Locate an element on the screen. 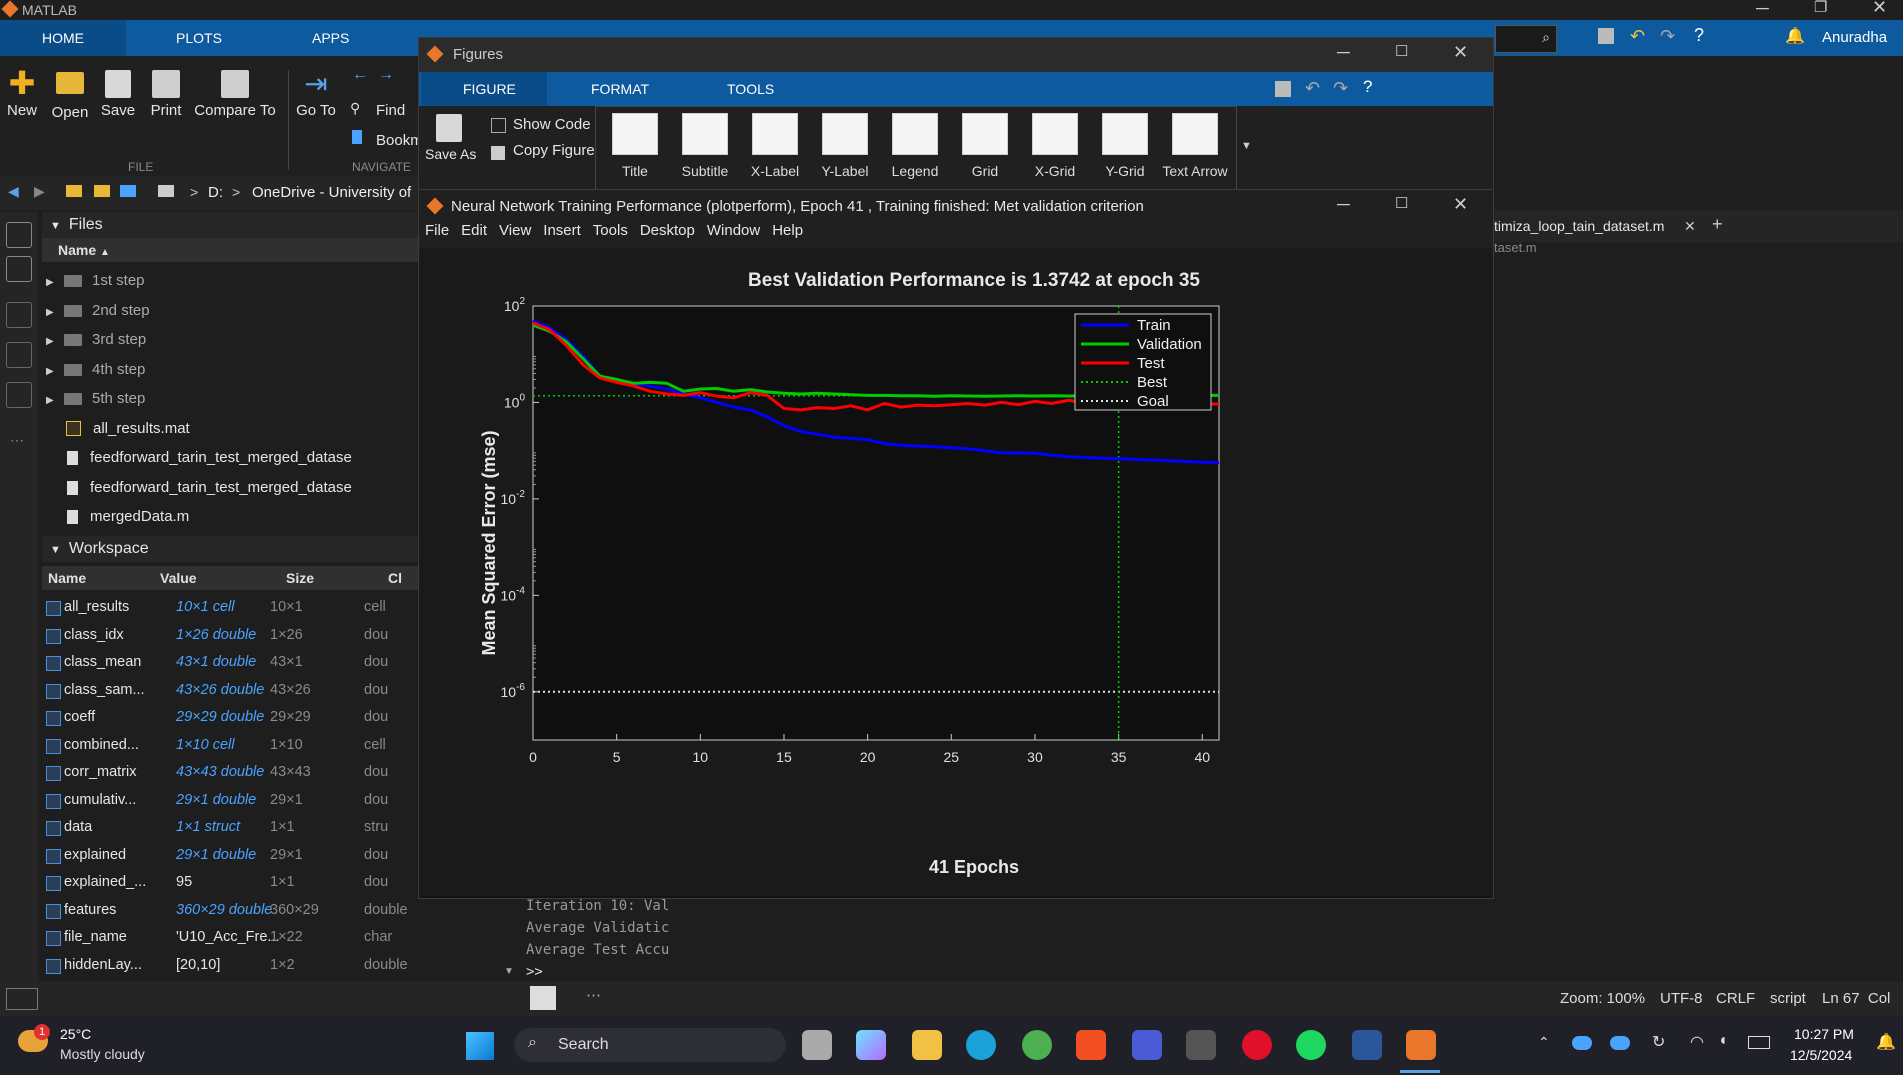 This screenshot has width=1903, height=1075. compare-to-button: Compare To is located at coordinates (235, 94).